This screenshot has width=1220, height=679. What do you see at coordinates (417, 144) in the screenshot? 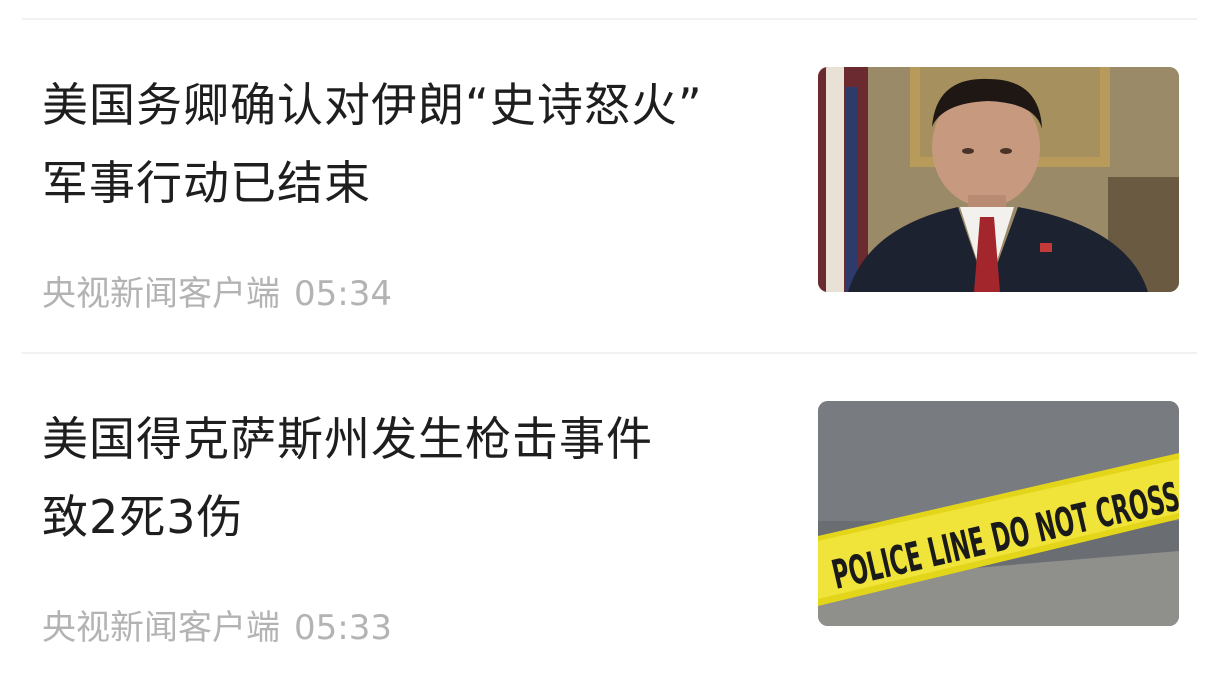
I see `news-title: 美国务卿确认对伊朗“史诗怒火” 军事行动已结束` at bounding box center [417, 144].